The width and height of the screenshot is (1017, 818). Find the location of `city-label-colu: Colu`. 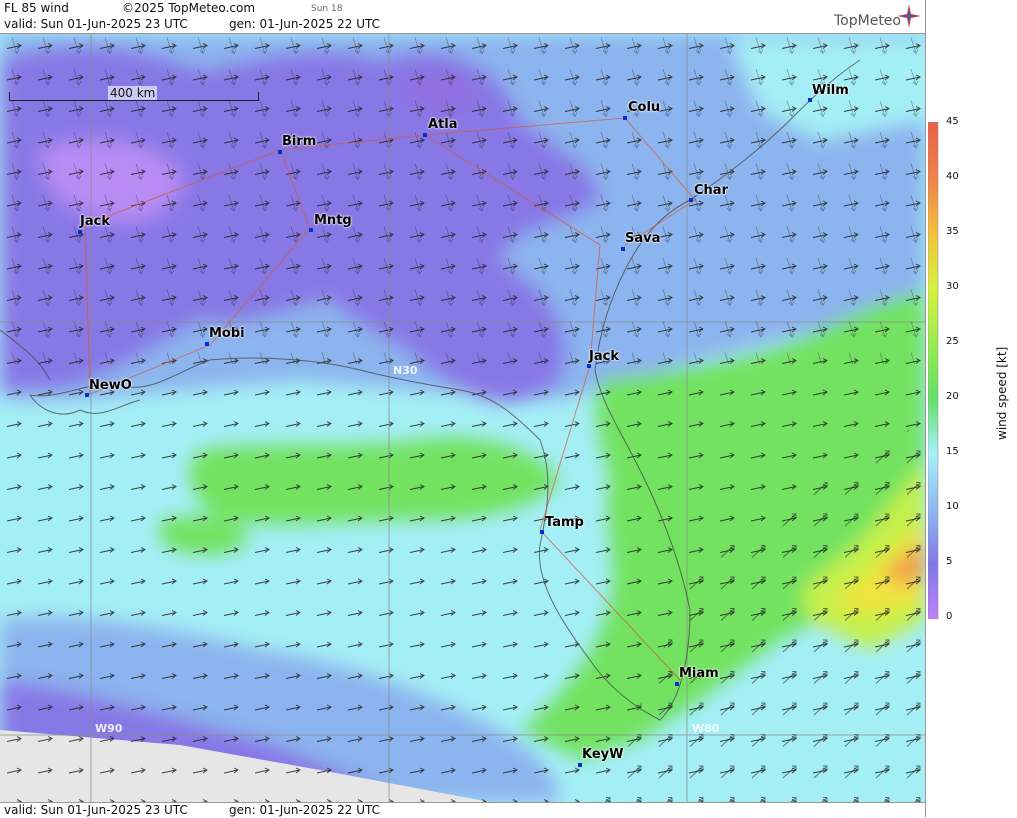

city-label-colu: Colu is located at coordinates (644, 107).